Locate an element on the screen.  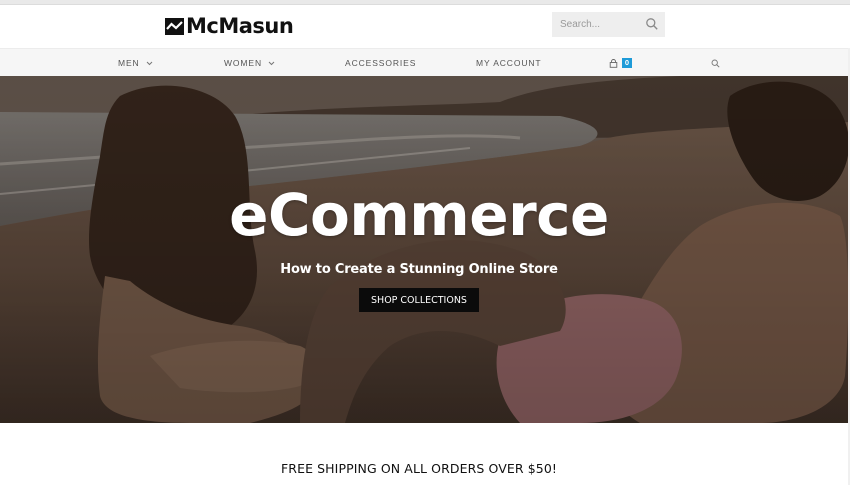
site-logo: McMasun is located at coordinates (229, 26).